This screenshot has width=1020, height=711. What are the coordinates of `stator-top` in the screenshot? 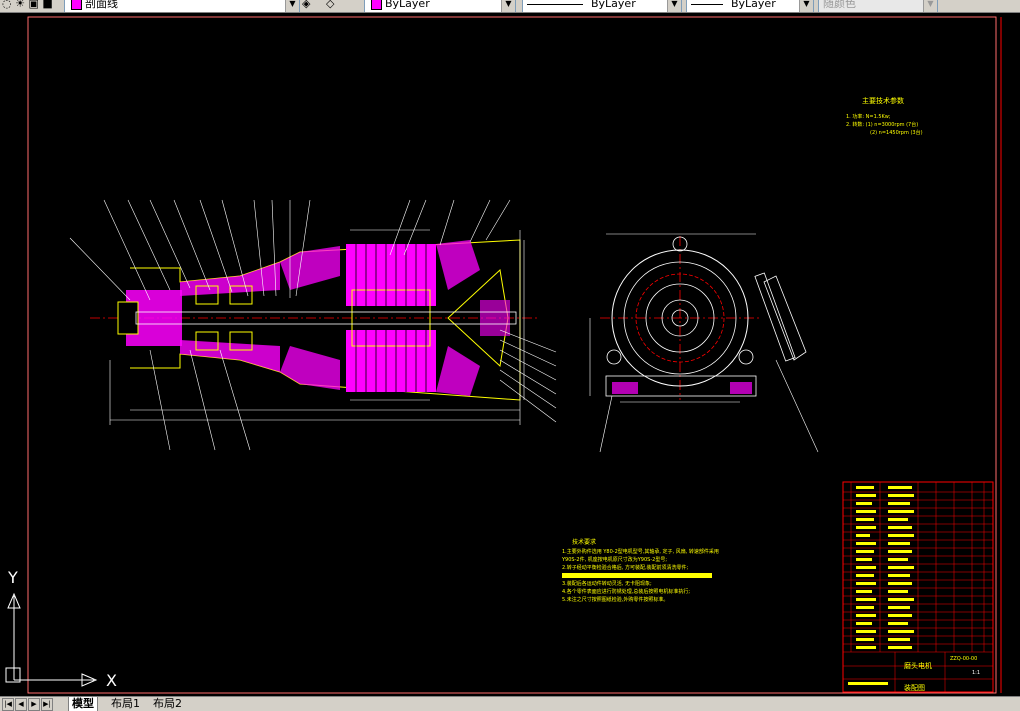 It's located at (391, 275).